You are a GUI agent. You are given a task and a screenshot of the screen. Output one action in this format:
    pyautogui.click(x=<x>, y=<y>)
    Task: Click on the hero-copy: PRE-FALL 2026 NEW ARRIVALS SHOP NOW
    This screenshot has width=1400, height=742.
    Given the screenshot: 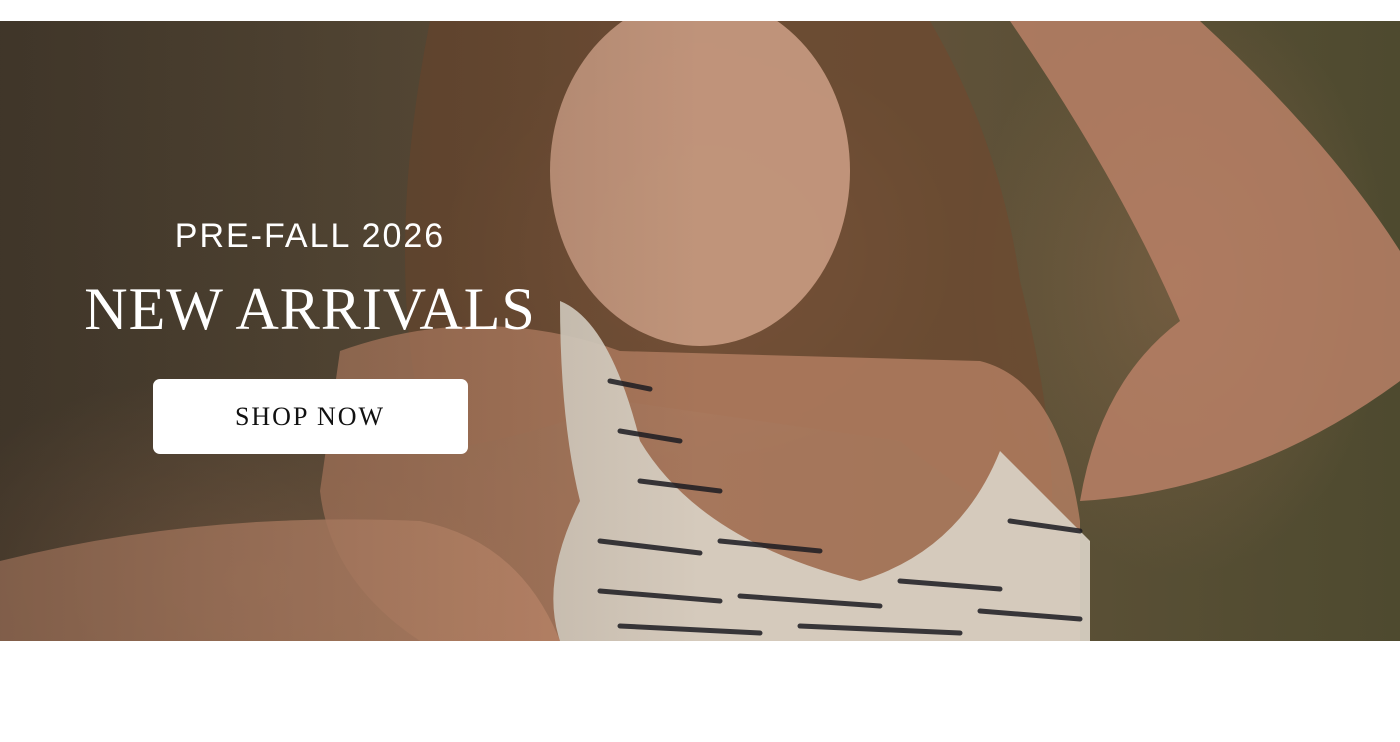 What is the action you would take?
    pyautogui.click(x=310, y=335)
    